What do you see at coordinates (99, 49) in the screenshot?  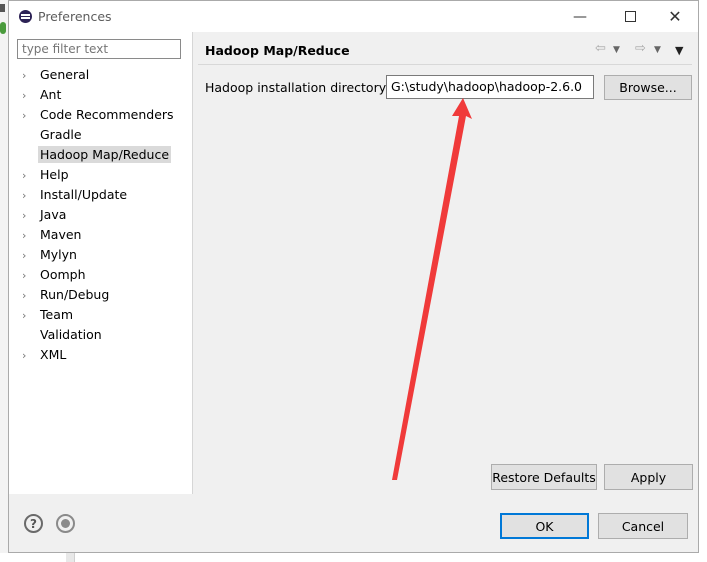 I see `filter-input` at bounding box center [99, 49].